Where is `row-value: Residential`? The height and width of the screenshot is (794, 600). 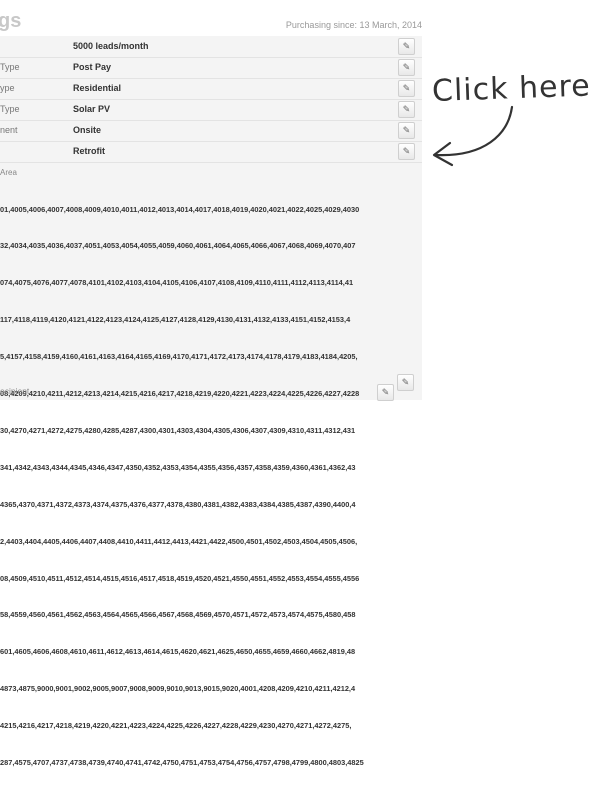 row-value: Residential is located at coordinates (97, 88).